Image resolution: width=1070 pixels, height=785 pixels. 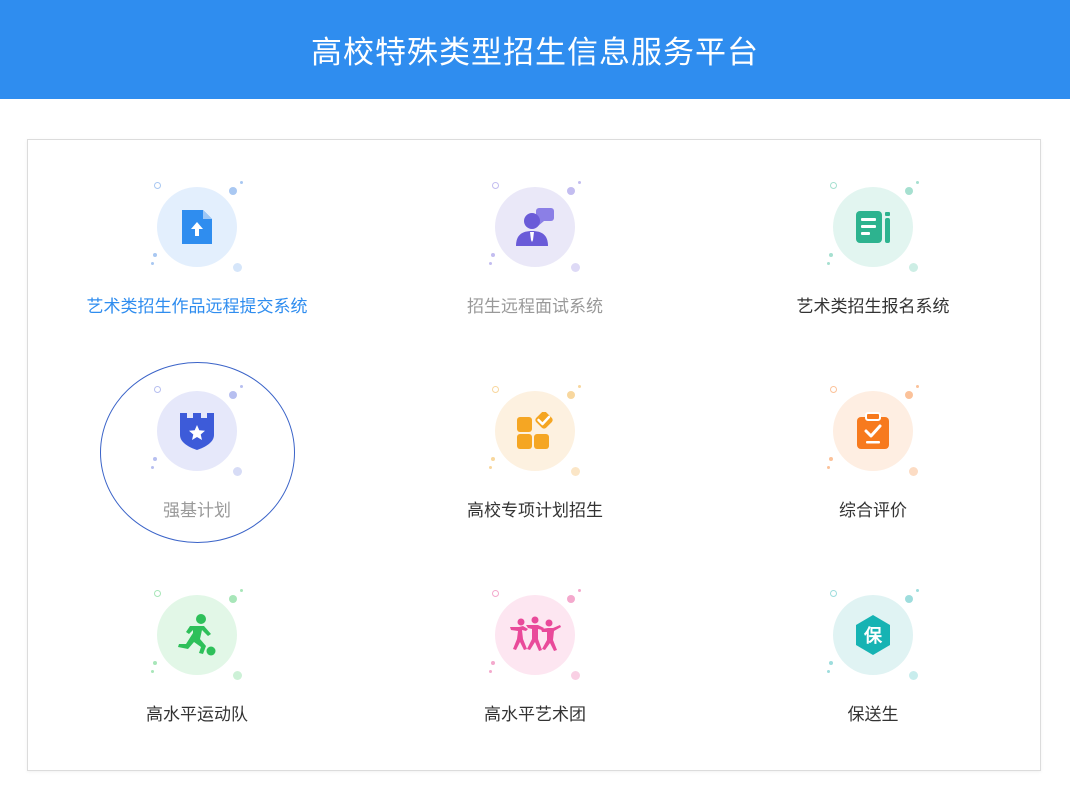 I want to click on registration-form-icon, so click(x=873, y=227).